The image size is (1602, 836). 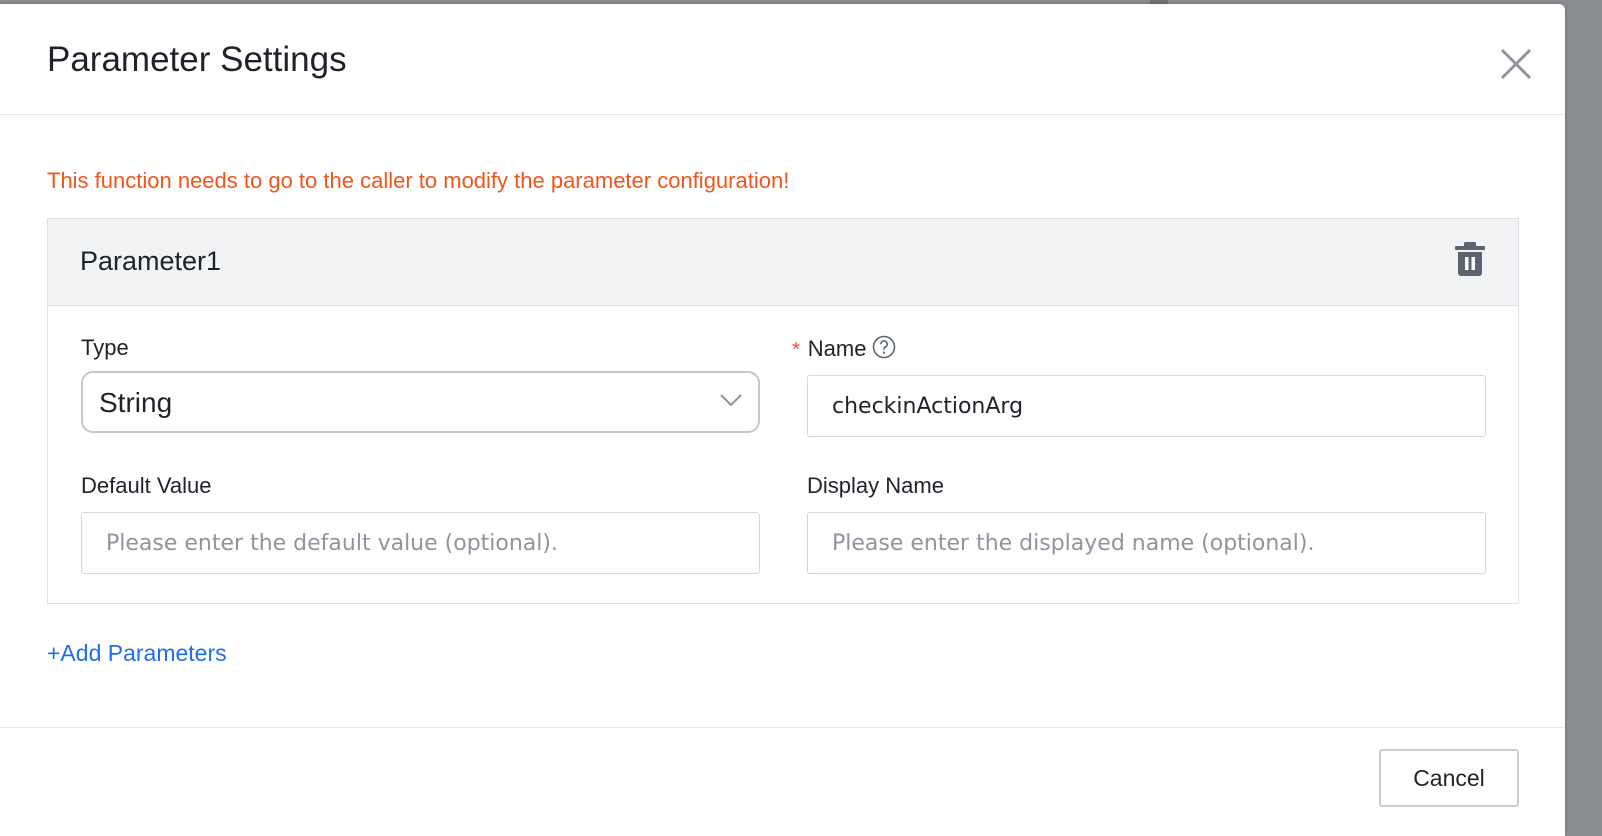 I want to click on close-icon, so click(x=1516, y=64).